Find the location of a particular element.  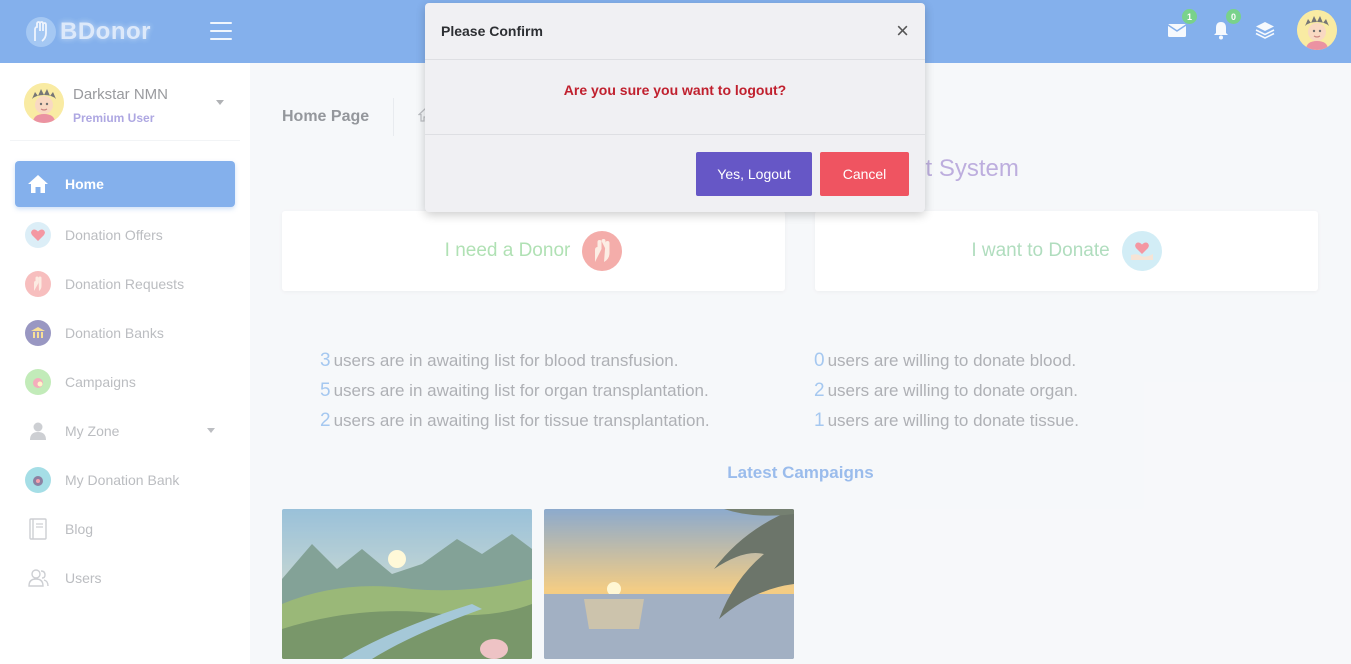

modal-message: Are you sure you want to logout? is located at coordinates (675, 90).